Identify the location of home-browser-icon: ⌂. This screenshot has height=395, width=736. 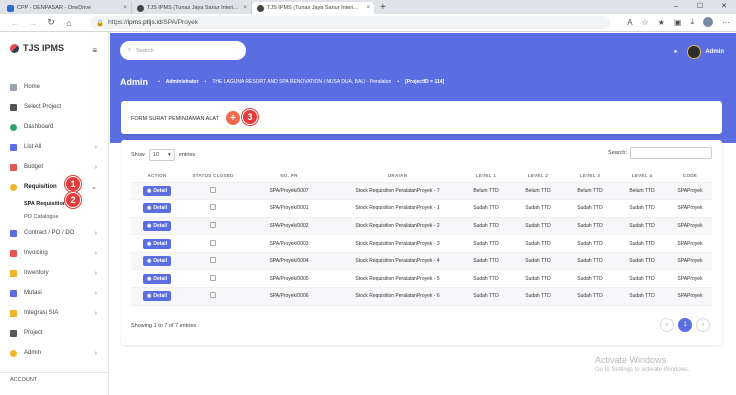
(69, 23).